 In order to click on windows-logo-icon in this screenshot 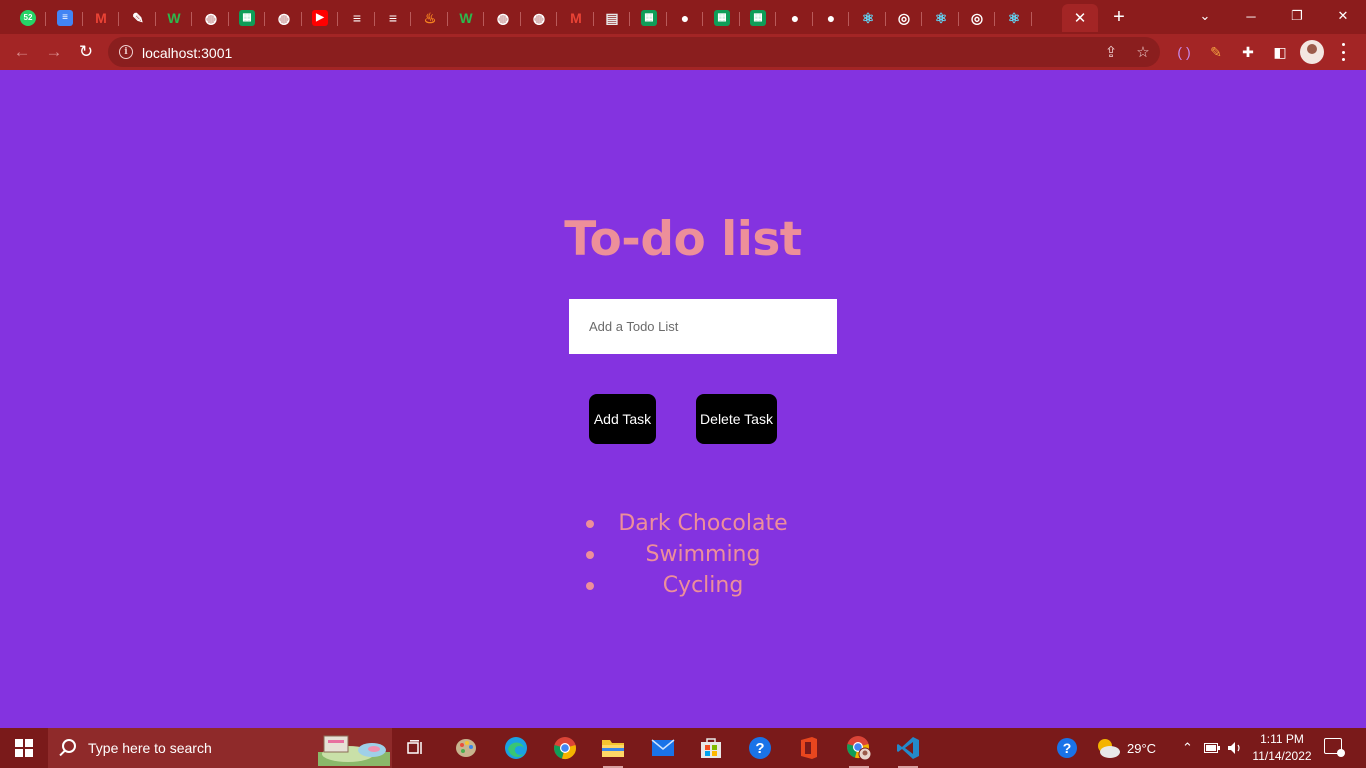, I will do `click(24, 748)`.